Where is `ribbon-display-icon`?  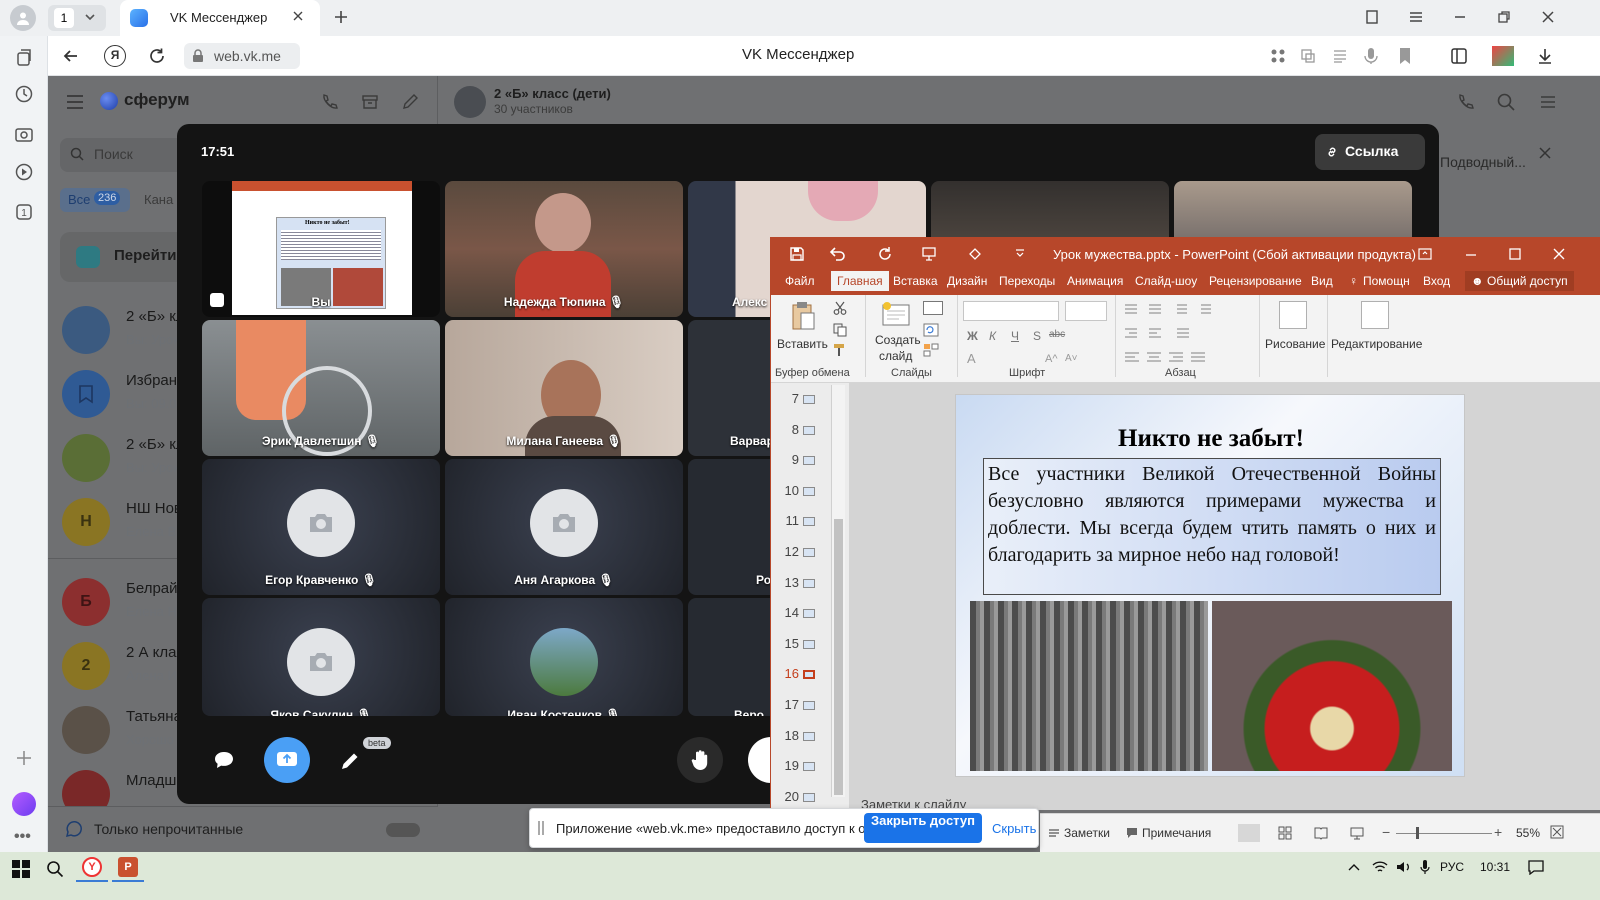
ribbon-display-icon is located at coordinates (1425, 254).